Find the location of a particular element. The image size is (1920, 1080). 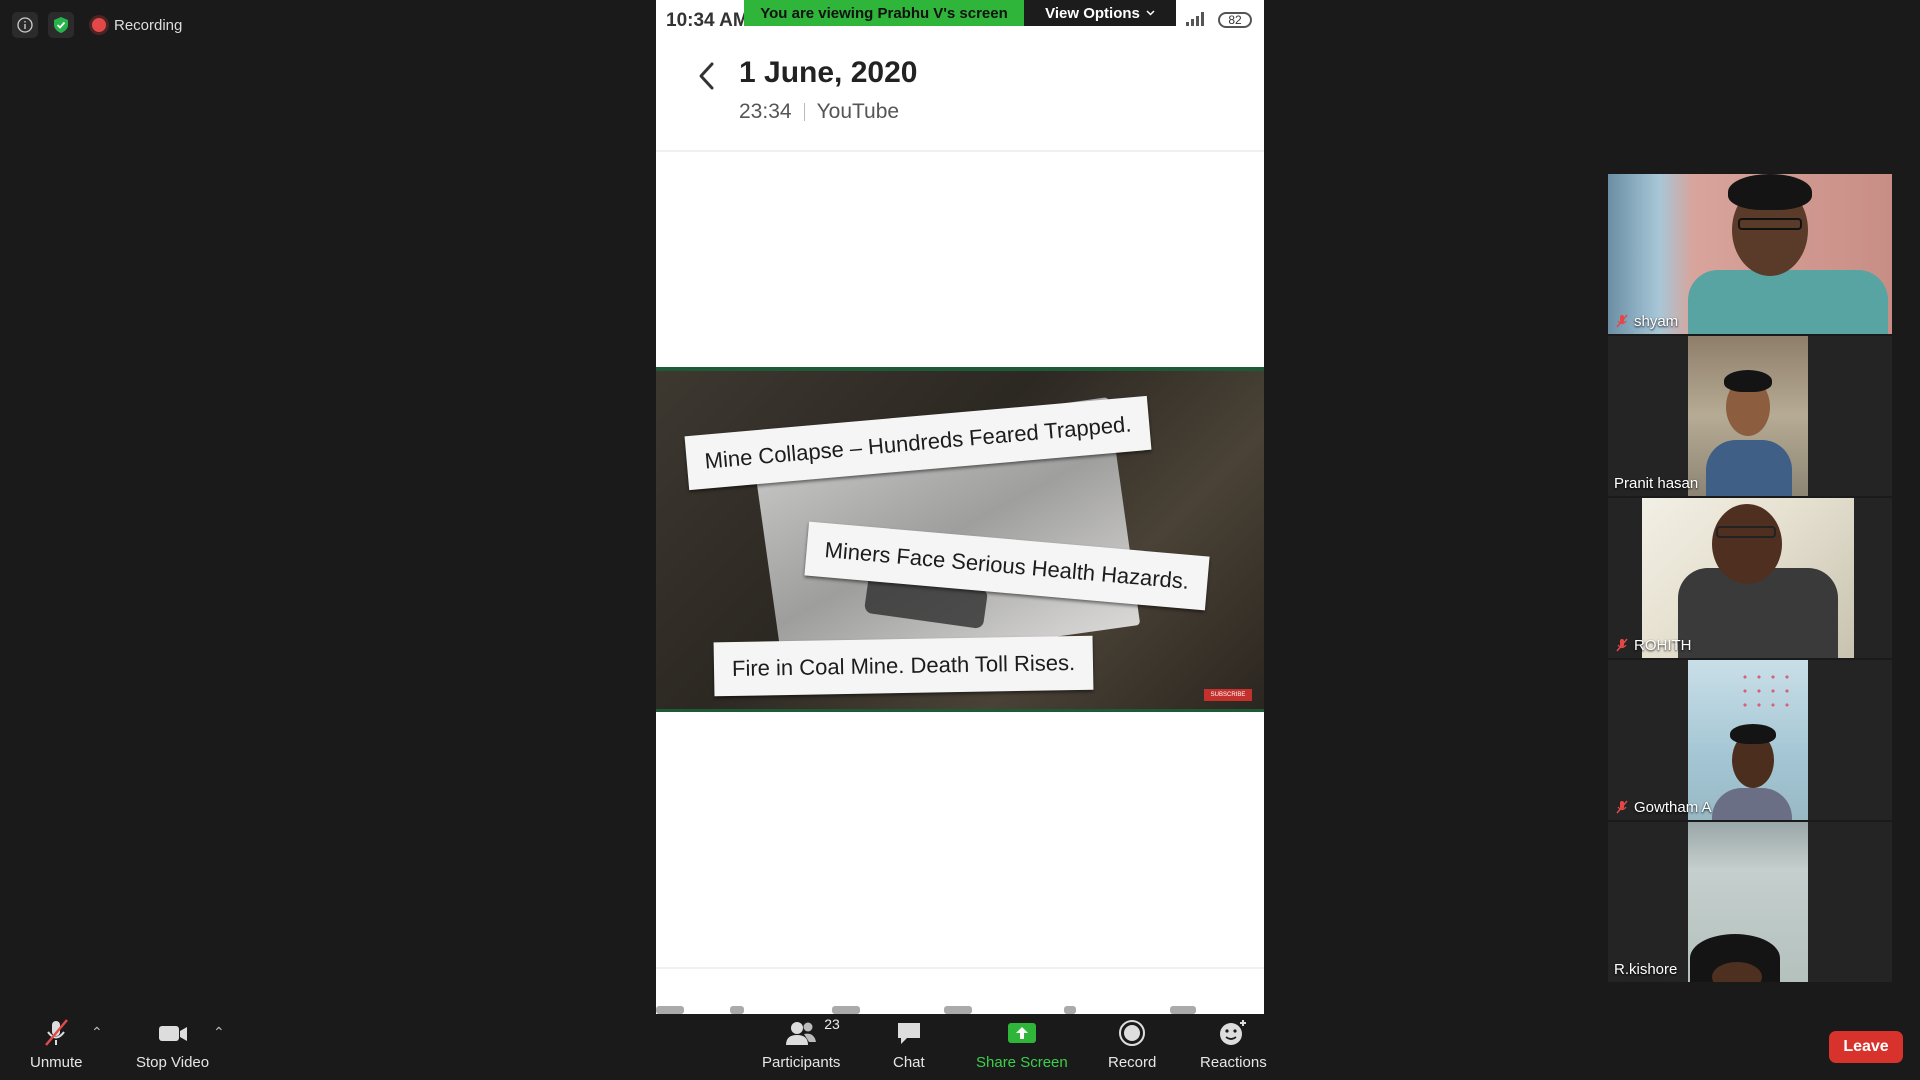

participants-button: 23 Participants is located at coordinates (801, 1043).